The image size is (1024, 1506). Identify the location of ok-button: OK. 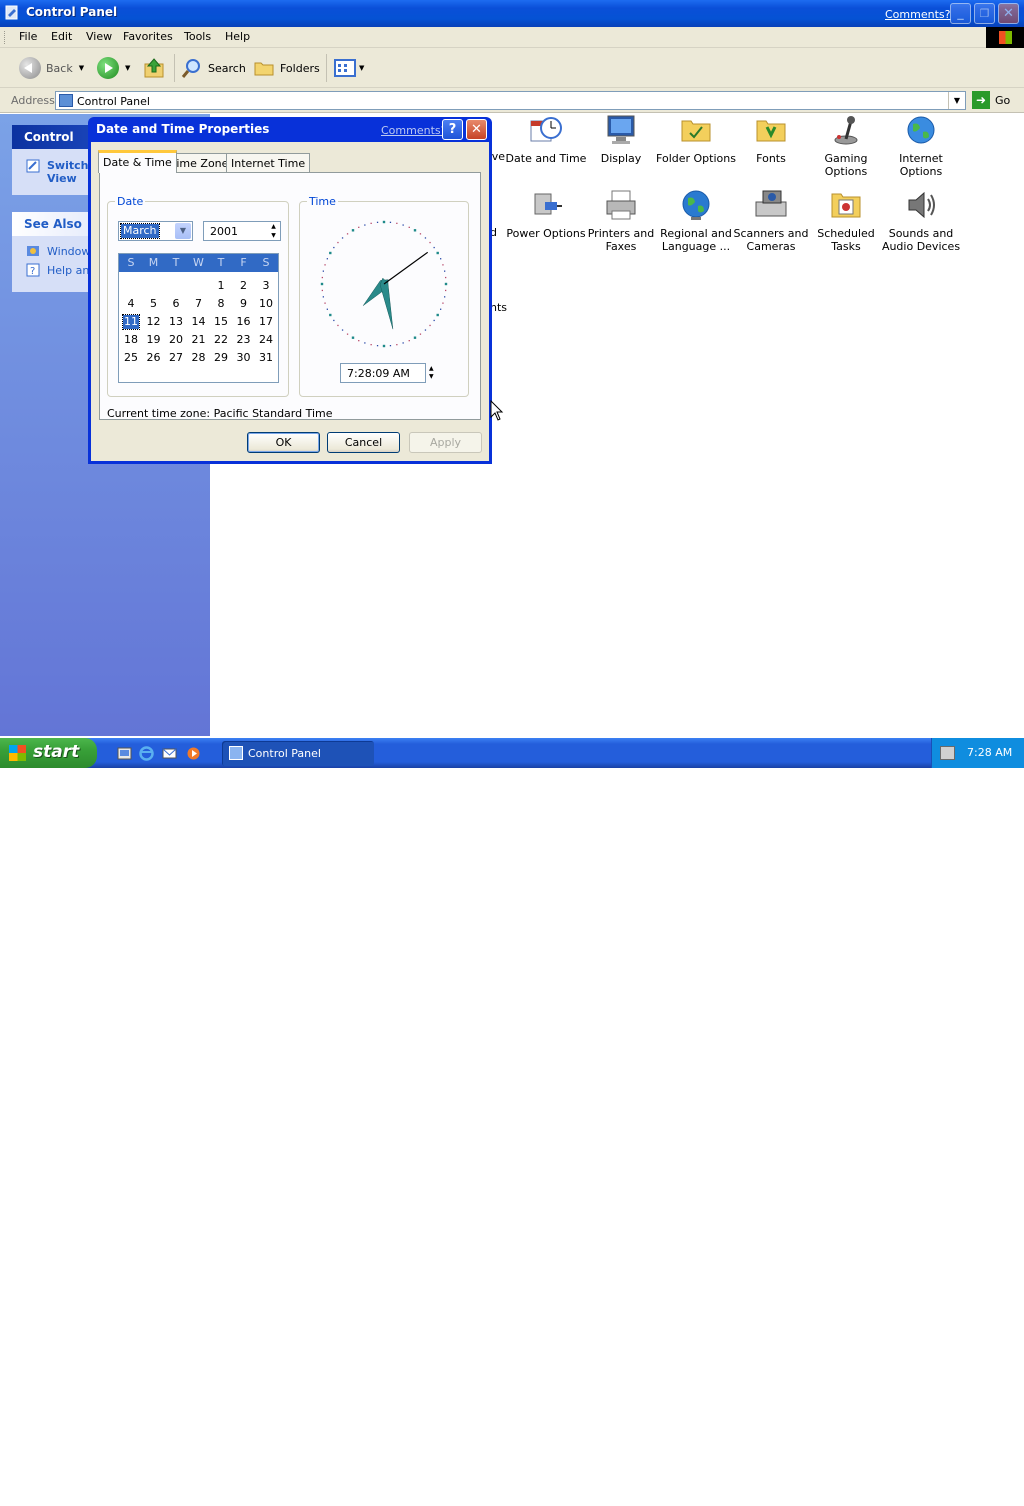
(283, 442).